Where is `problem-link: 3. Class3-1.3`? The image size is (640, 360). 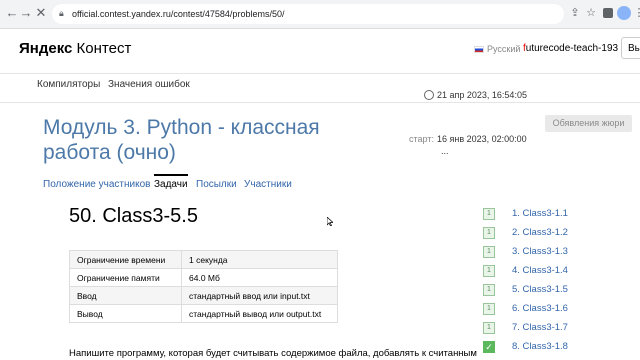 problem-link: 3. Class3-1.3 is located at coordinates (540, 252).